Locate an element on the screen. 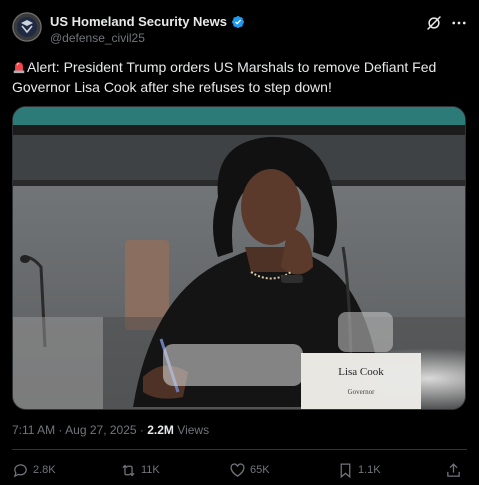 The image size is (479, 485). views-count: 2.2M is located at coordinates (160, 430).